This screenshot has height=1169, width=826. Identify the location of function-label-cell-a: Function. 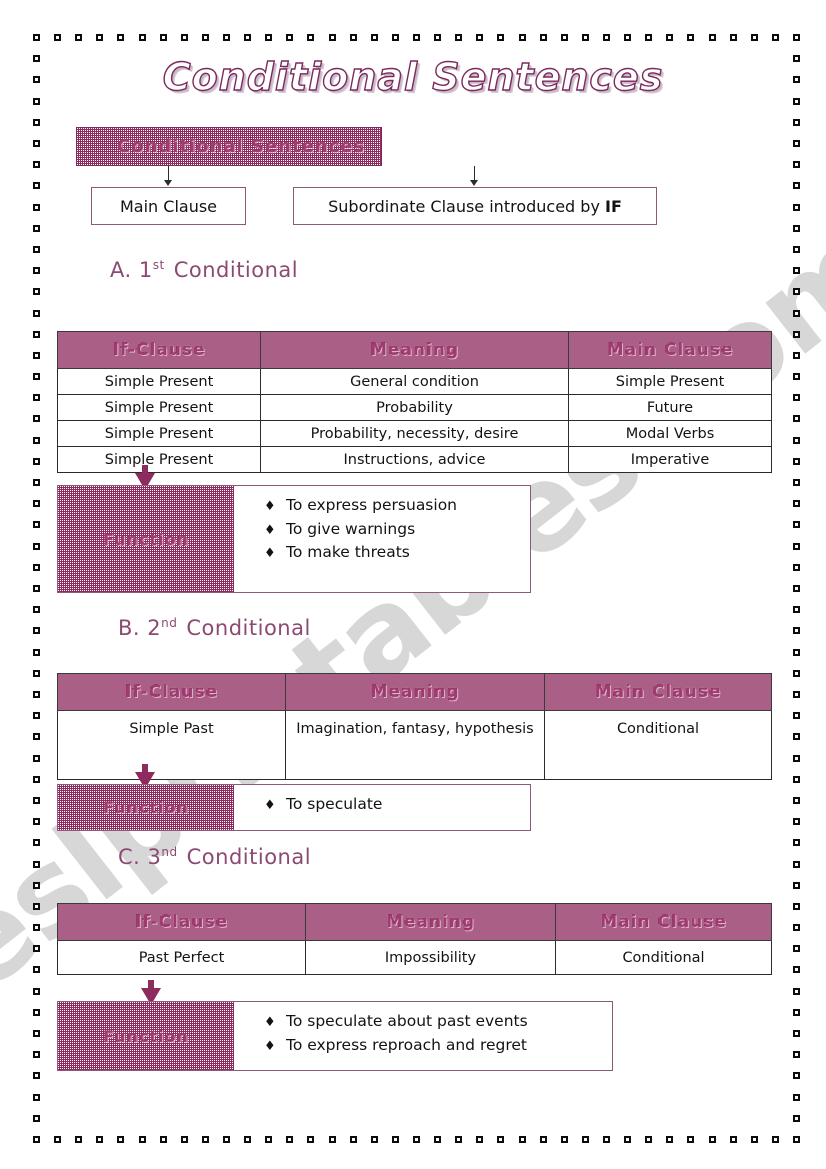
(146, 539).